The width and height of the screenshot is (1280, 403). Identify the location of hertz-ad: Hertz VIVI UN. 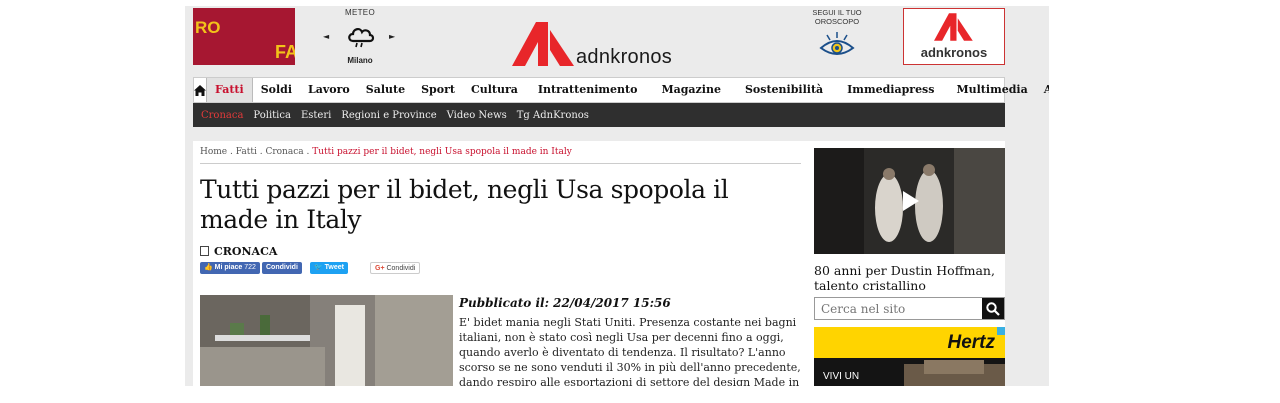
(909, 356).